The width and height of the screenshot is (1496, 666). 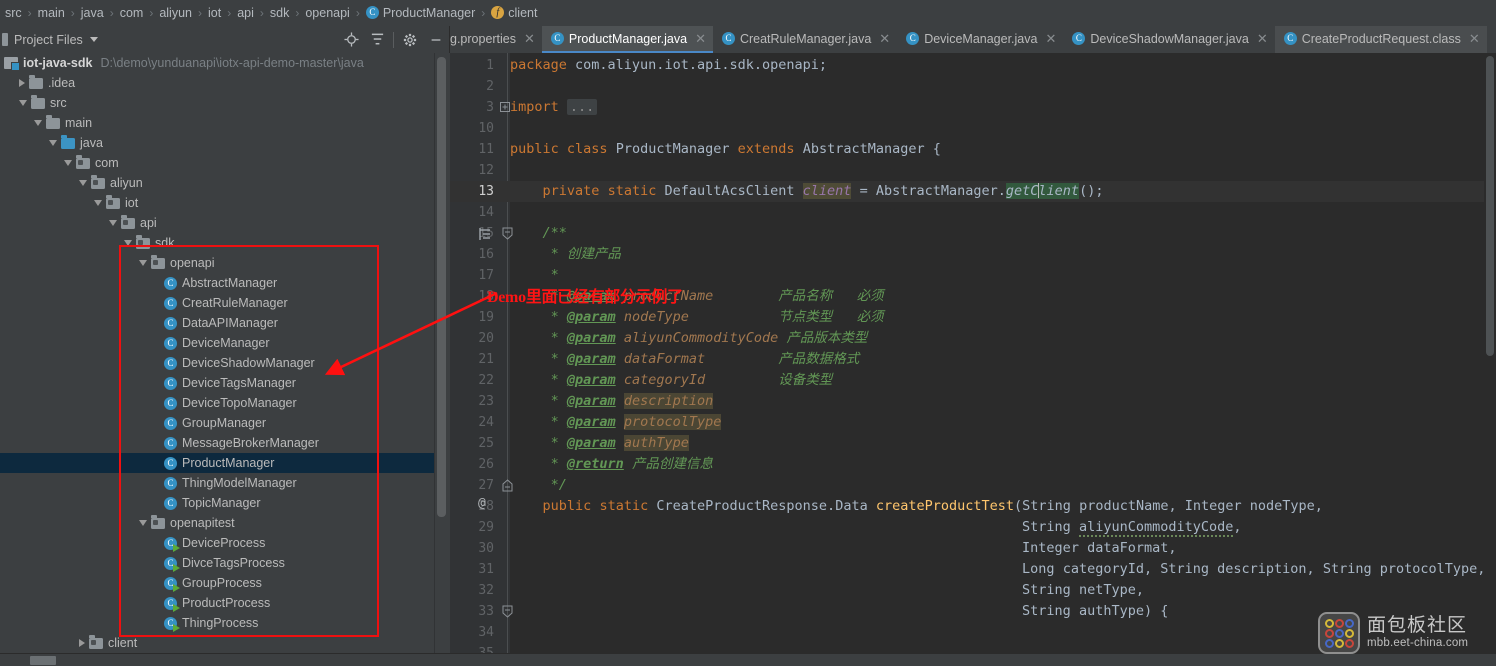 I want to click on tree-row-devicetopomanager: DeviceTopoManager, so click(x=217, y=403).